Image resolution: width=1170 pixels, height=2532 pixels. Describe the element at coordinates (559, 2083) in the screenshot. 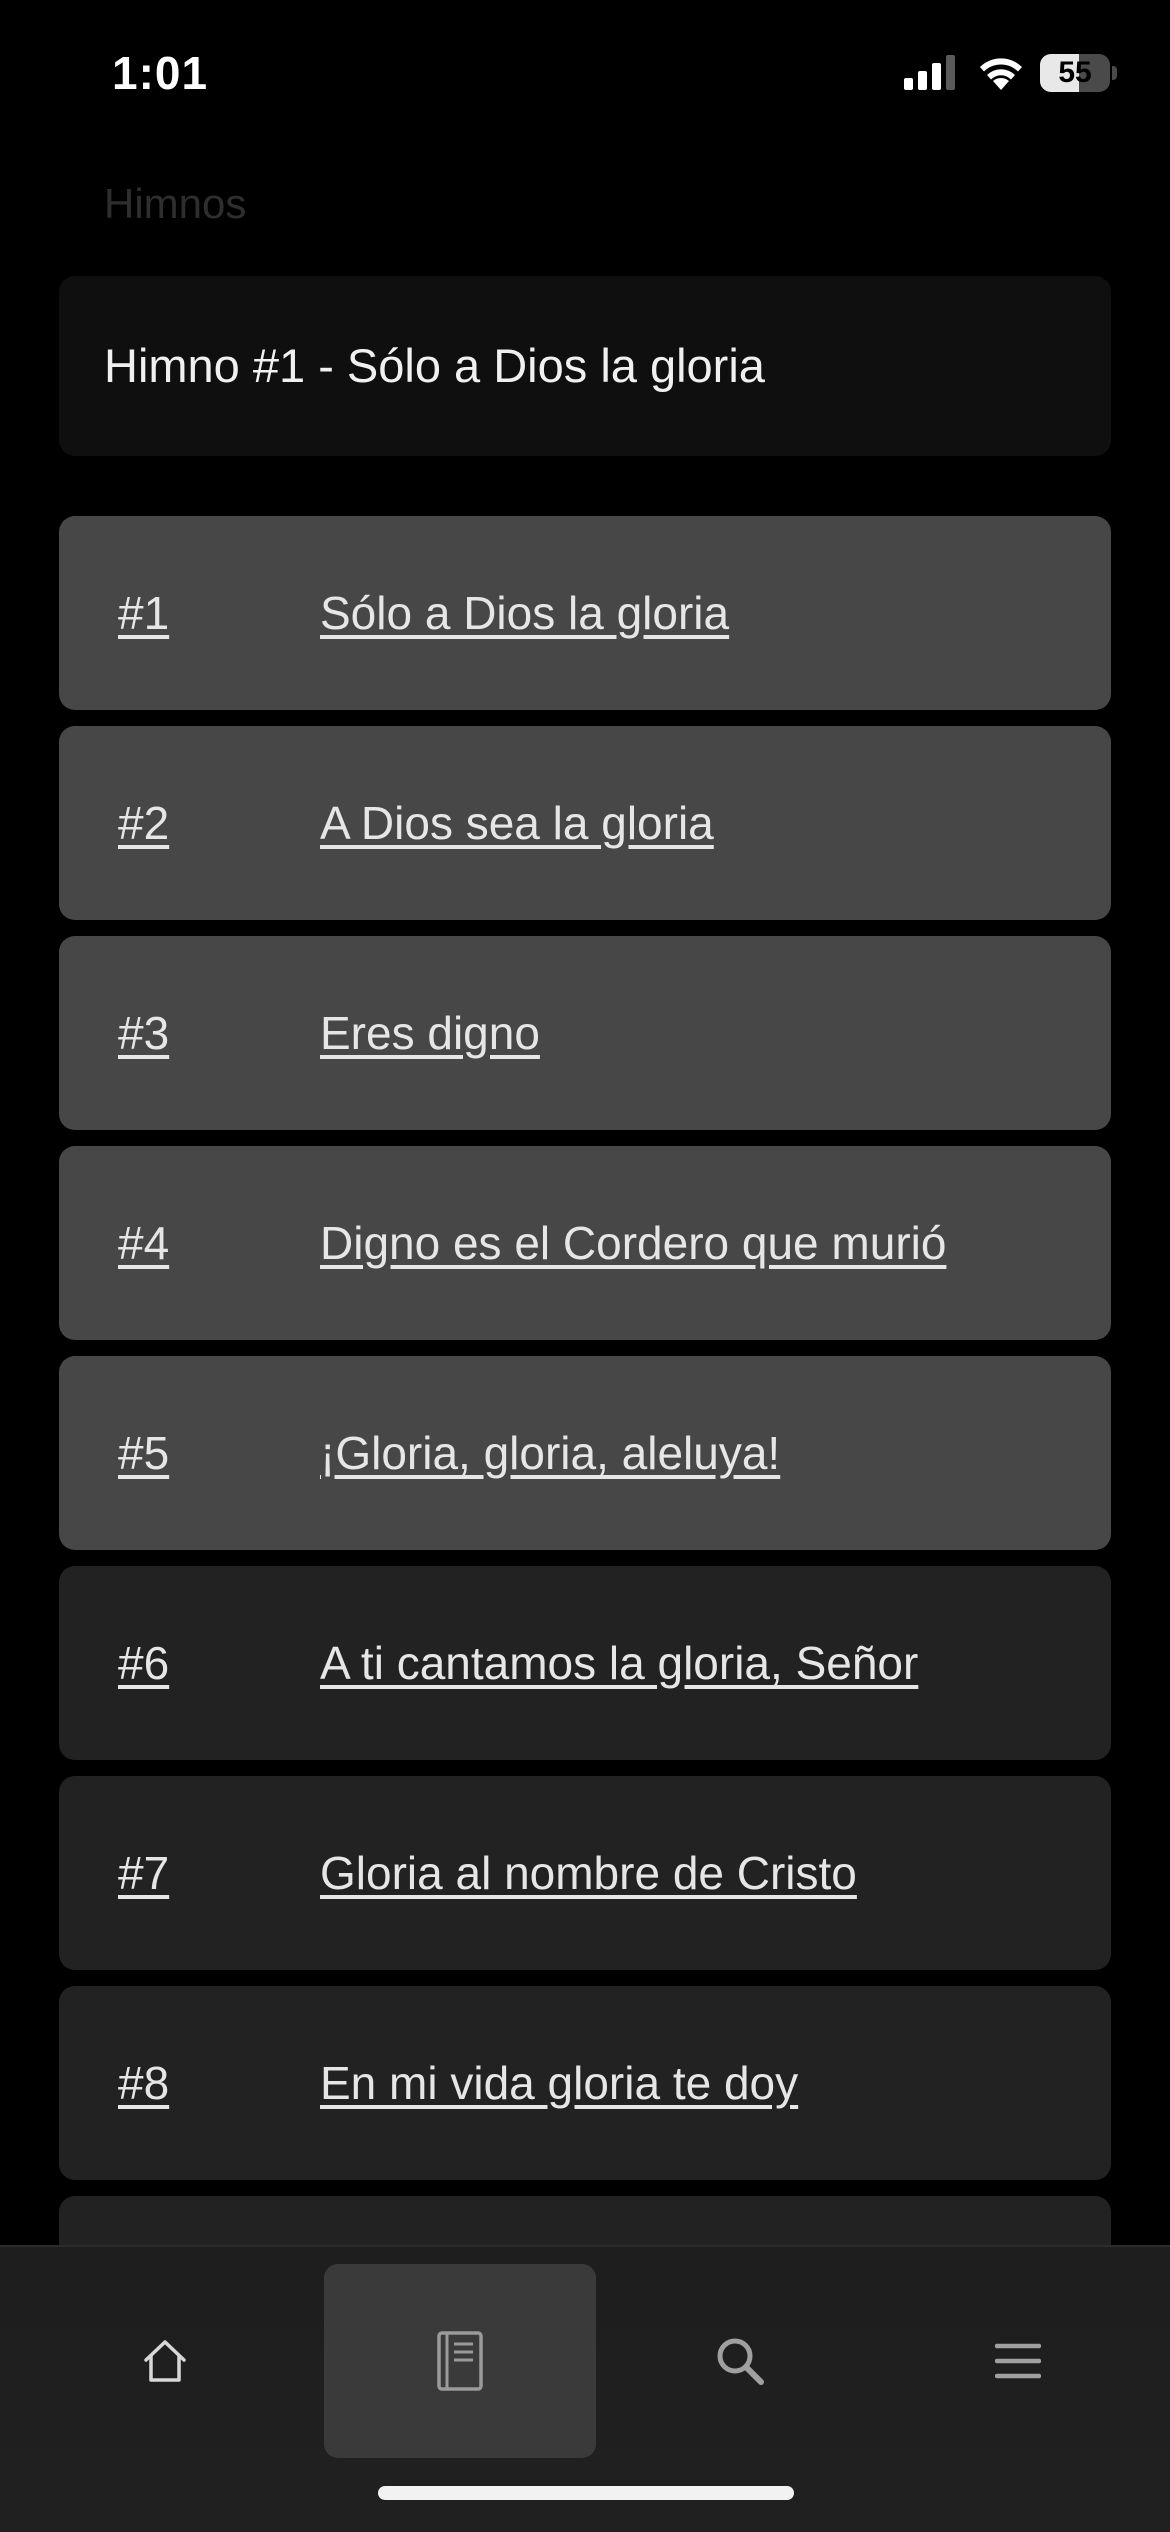

I see `hymn-title-link: En mi vida gloria te doy` at that location.